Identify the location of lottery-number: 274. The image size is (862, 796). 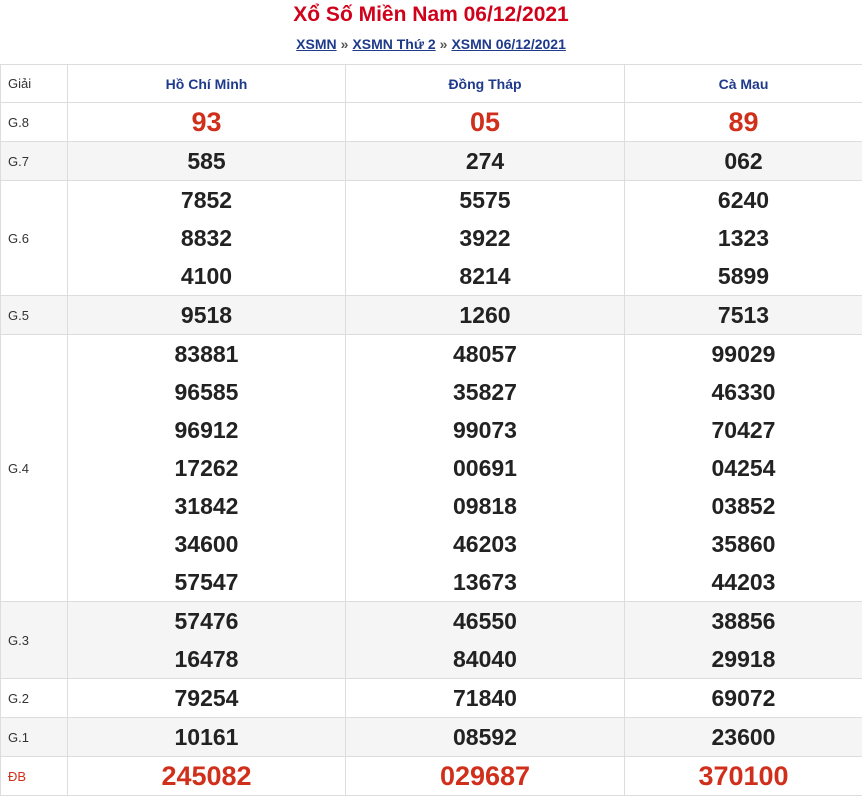
(485, 161).